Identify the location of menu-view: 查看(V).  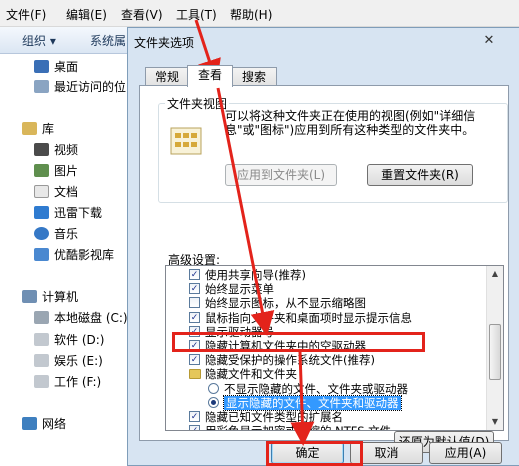
(142, 14).